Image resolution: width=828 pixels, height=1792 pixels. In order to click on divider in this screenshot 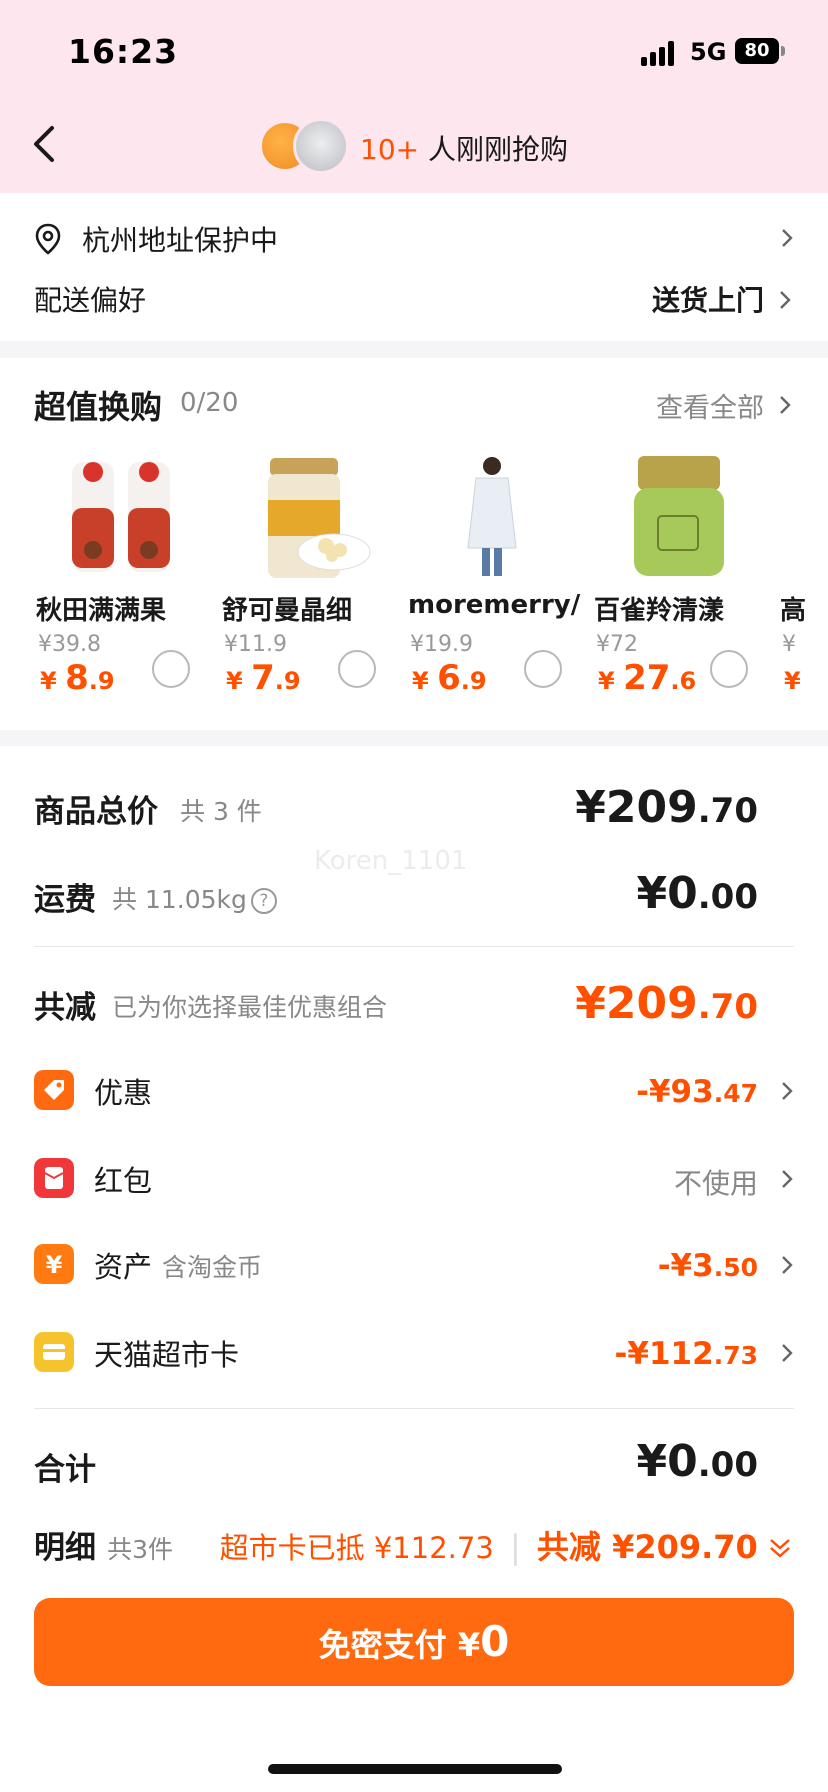, I will do `click(414, 1408)`.